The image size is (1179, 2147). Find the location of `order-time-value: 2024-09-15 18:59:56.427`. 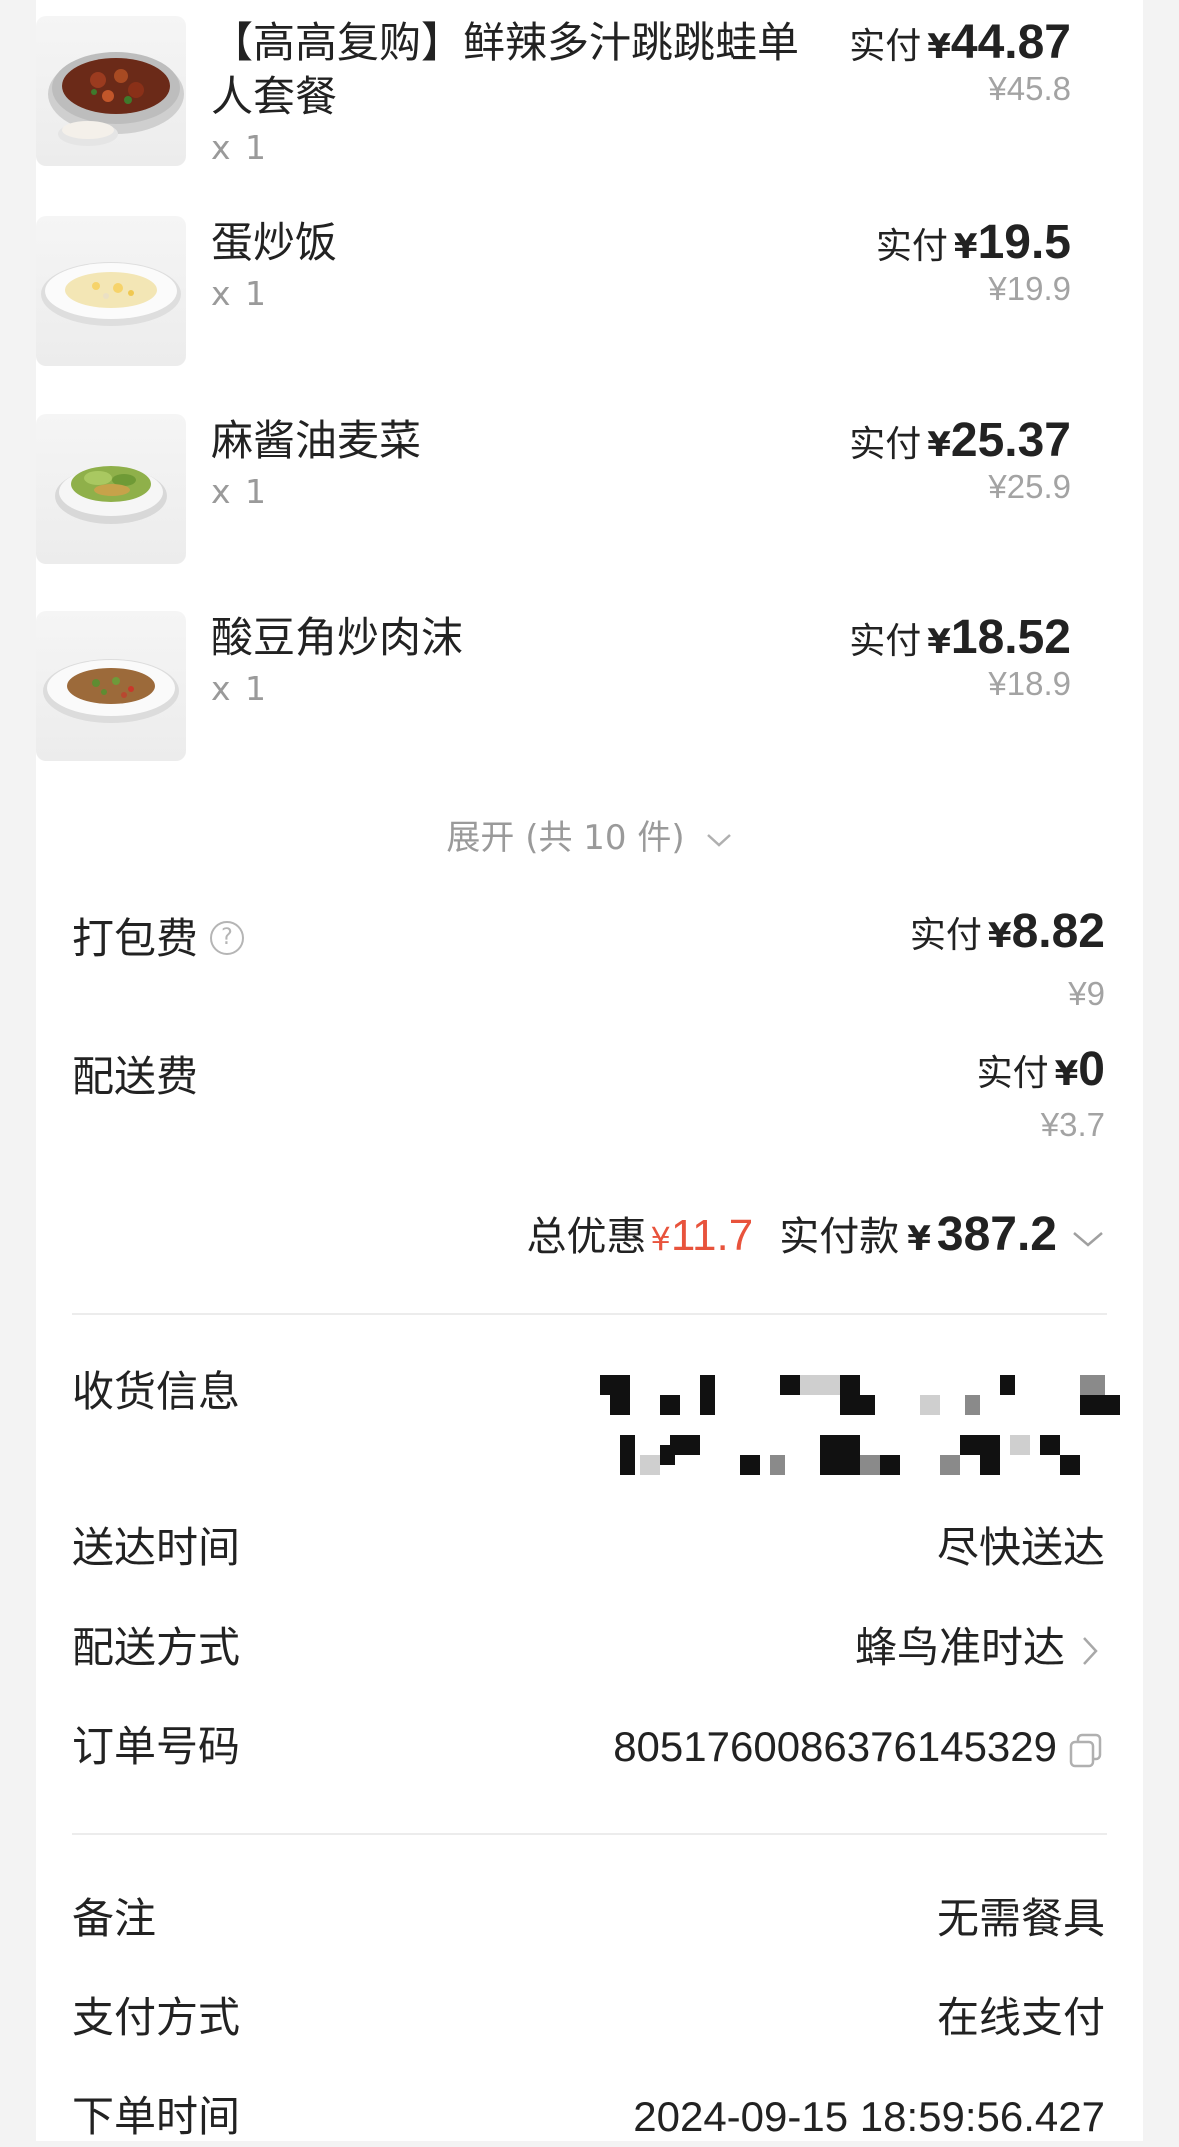

order-time-value: 2024-09-15 18:59:56.427 is located at coordinates (869, 2116).